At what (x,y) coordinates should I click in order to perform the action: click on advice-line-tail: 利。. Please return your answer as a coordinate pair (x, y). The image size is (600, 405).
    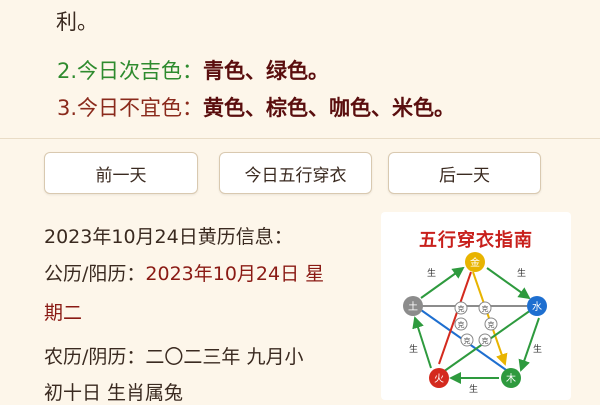
    Looking at the image, I should click on (77, 22).